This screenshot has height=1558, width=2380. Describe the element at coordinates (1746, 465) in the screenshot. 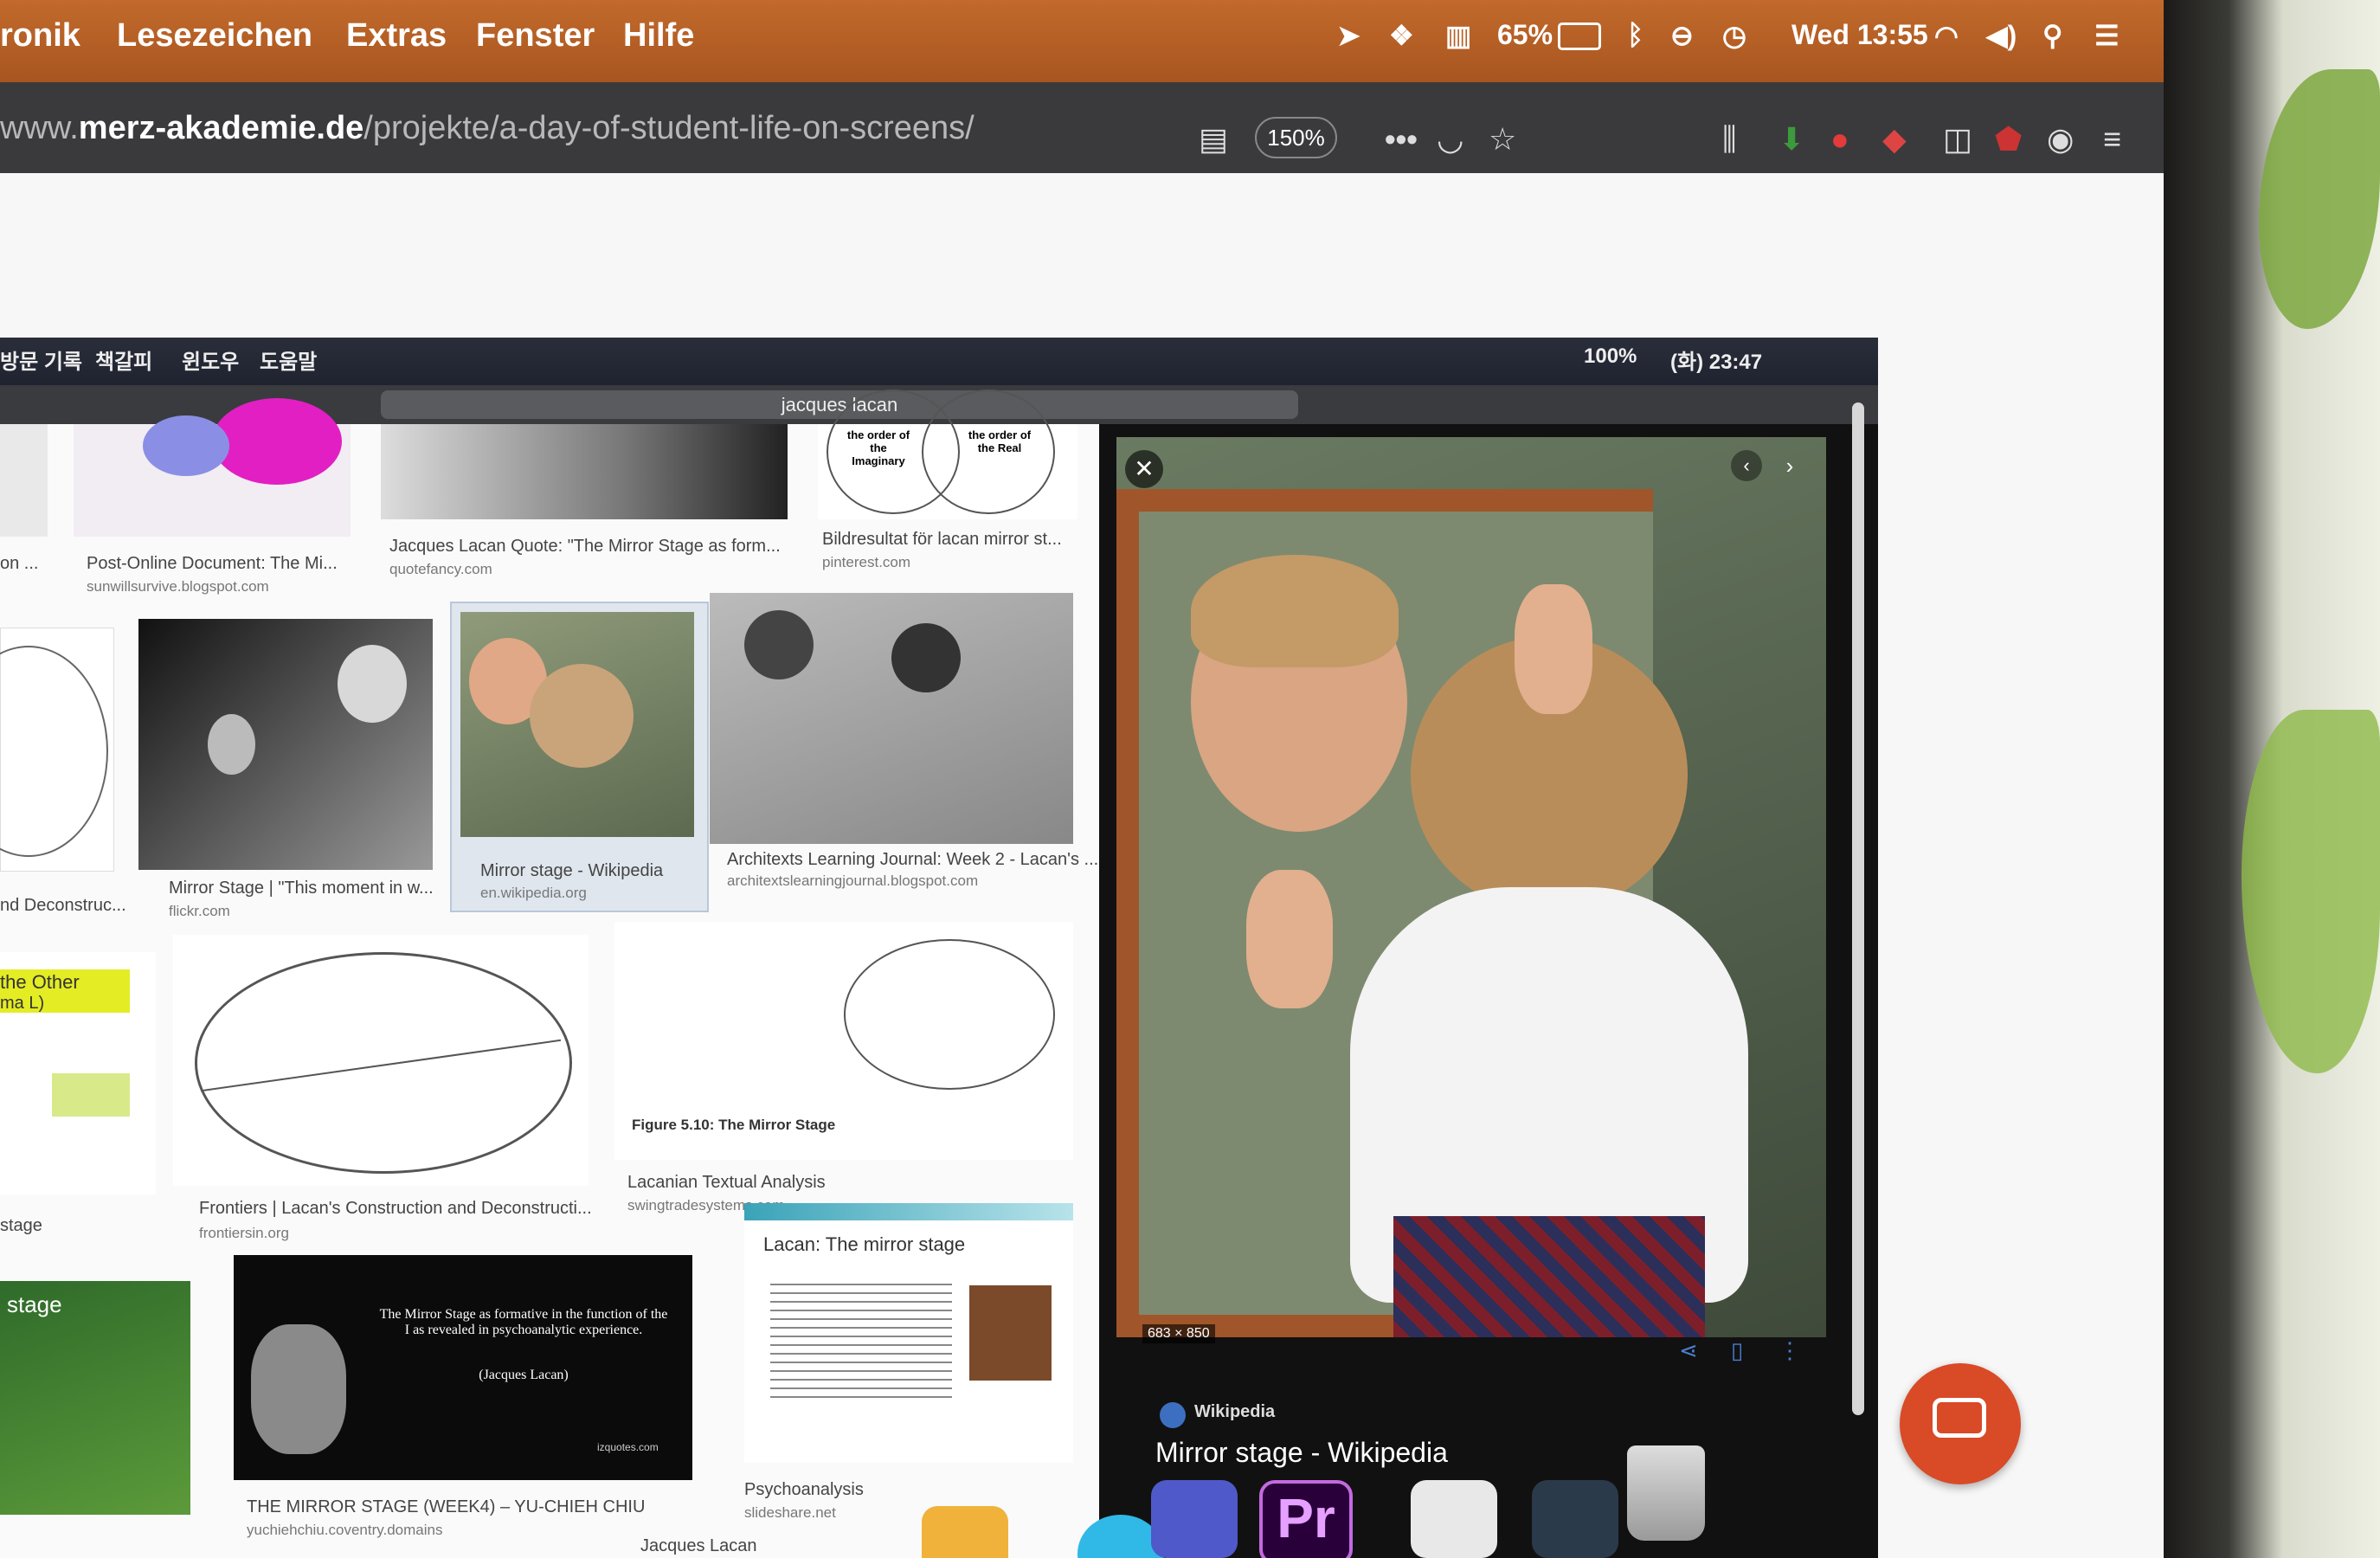

I see `previous-image-icon: ‹` at that location.